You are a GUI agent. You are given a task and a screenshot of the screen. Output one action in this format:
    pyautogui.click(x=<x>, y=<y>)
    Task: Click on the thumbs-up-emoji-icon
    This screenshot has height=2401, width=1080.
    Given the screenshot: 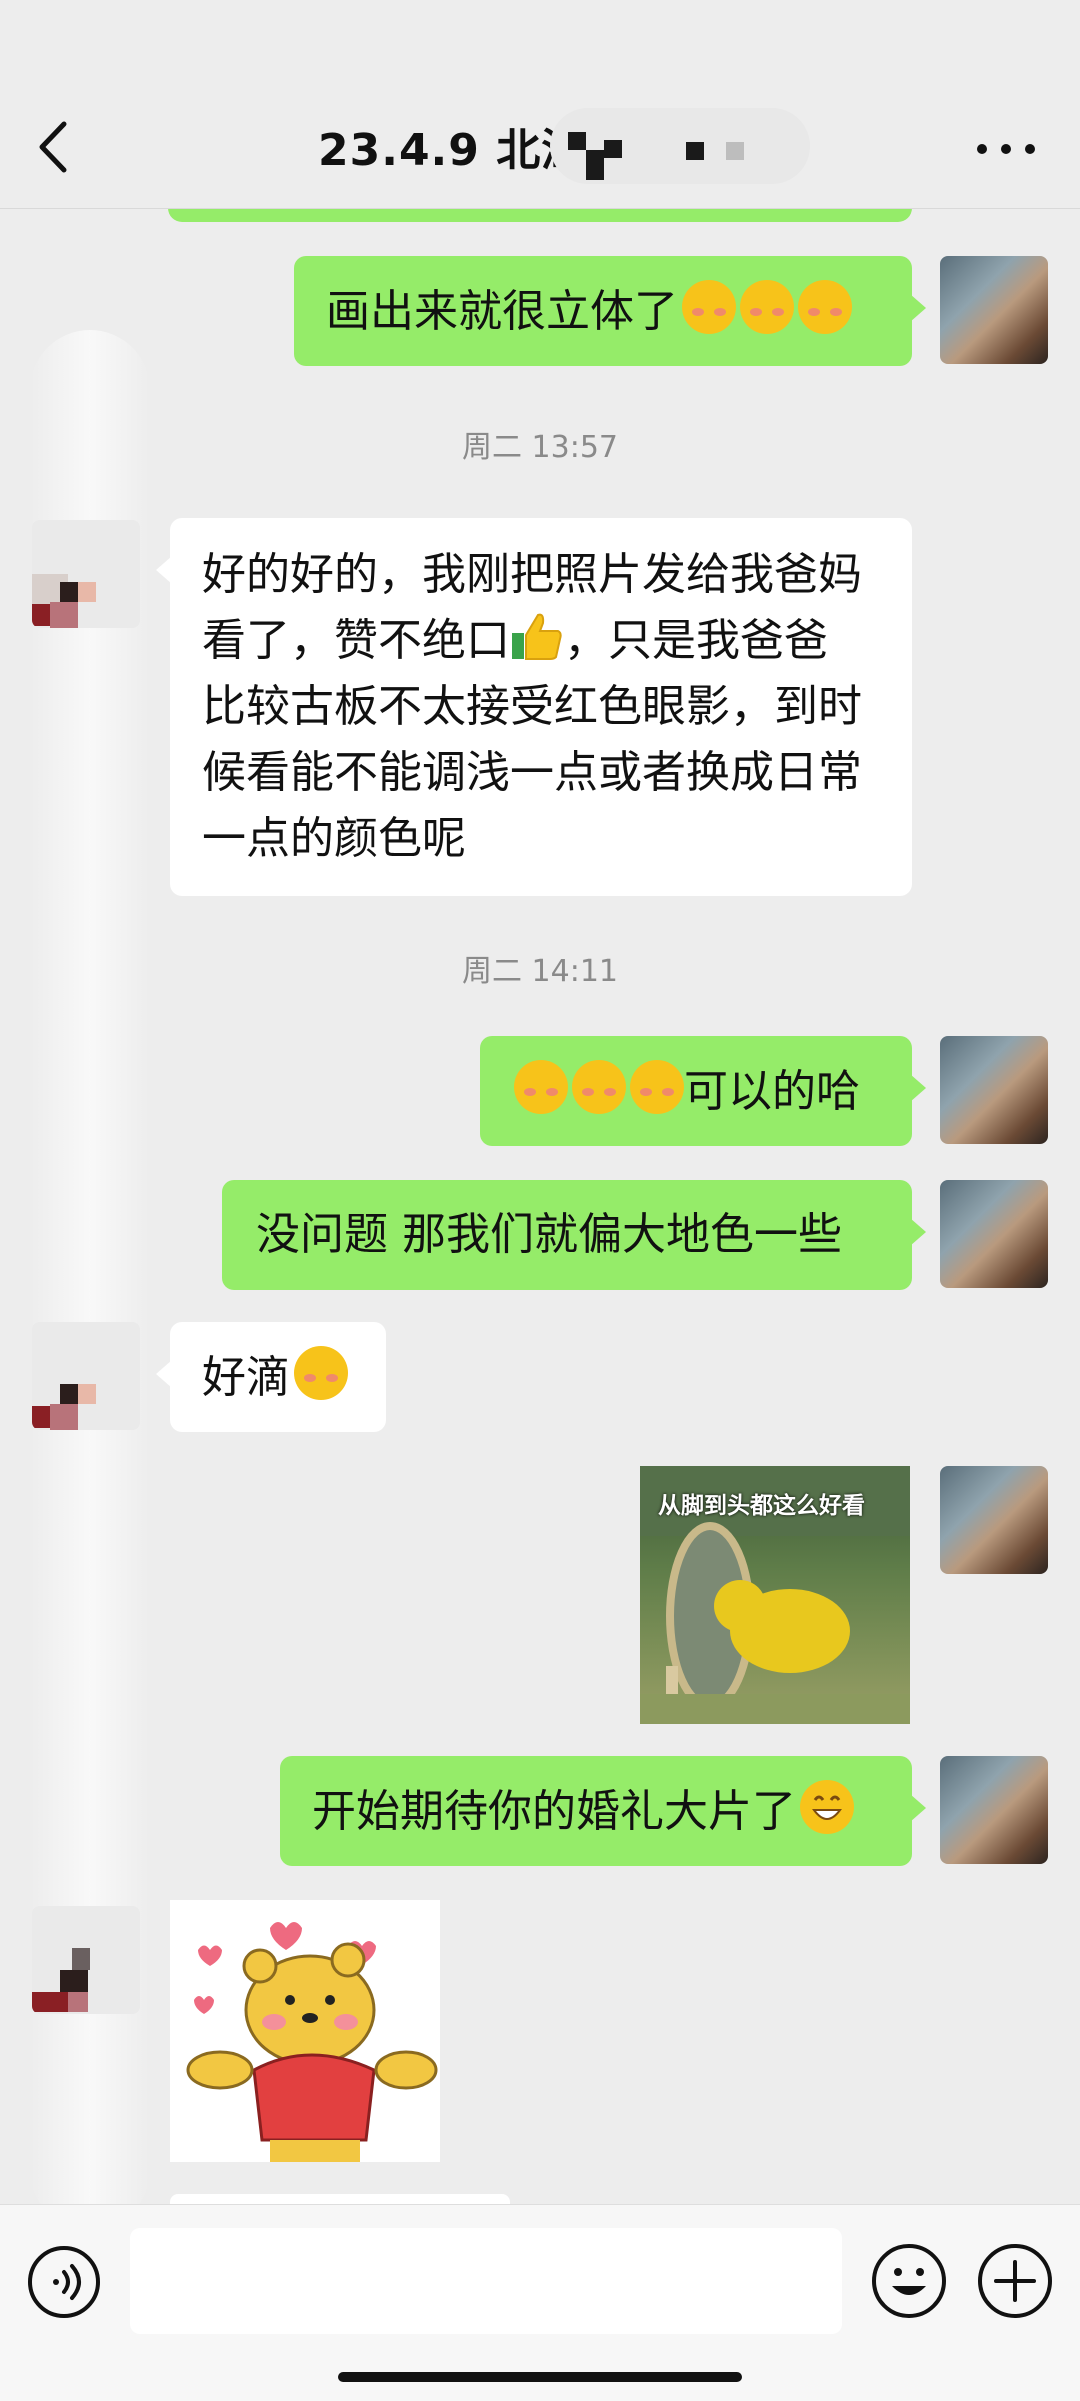 What is the action you would take?
    pyautogui.click(x=537, y=636)
    